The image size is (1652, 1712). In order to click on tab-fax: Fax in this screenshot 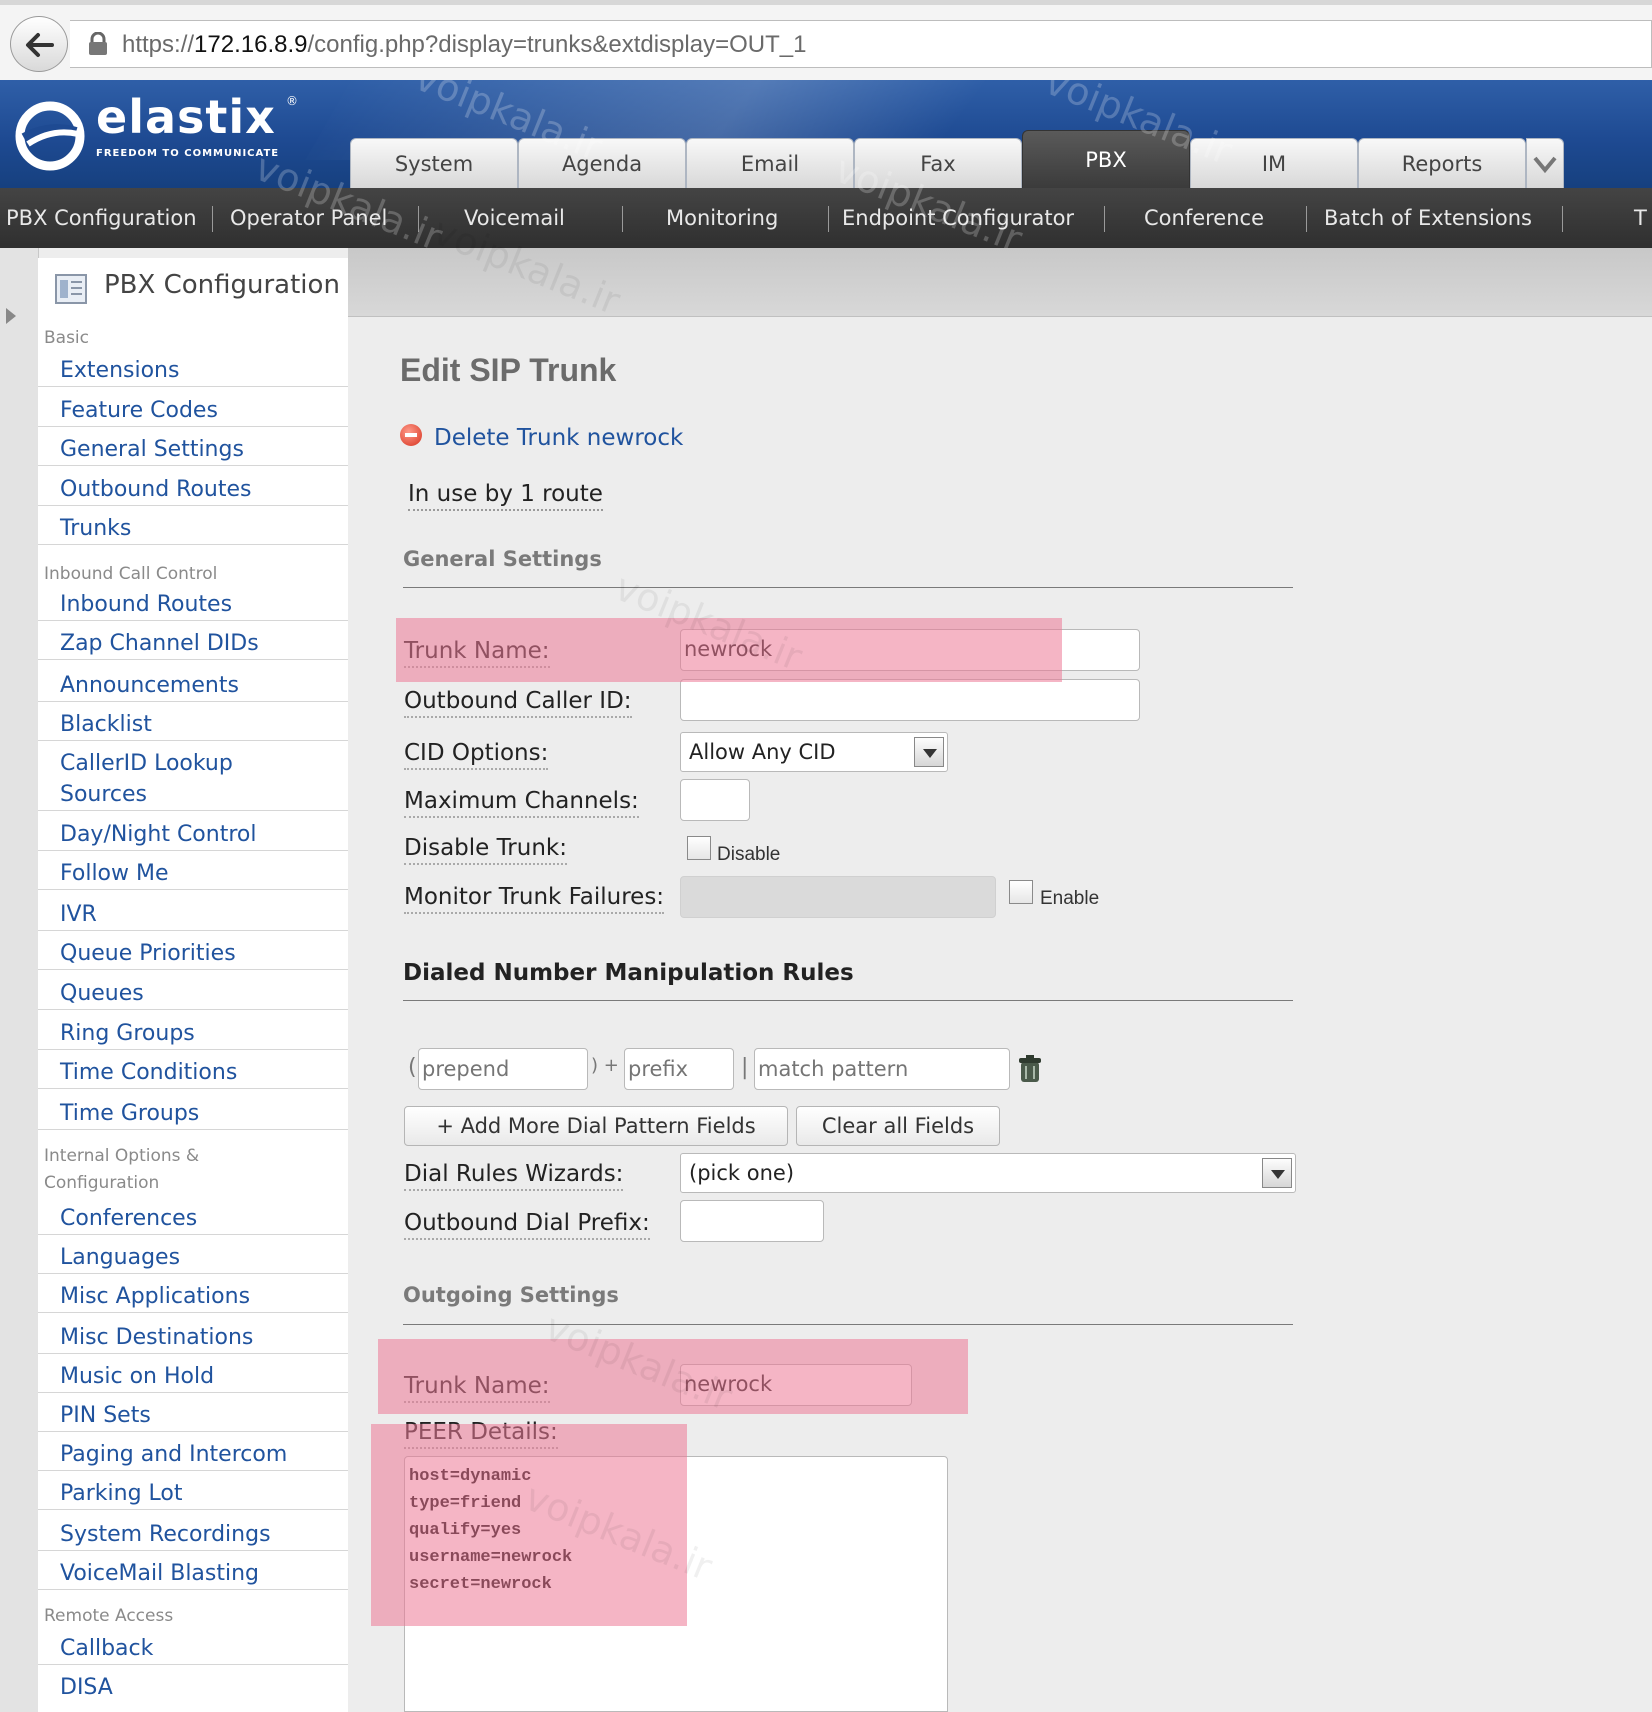, I will do `click(938, 163)`.